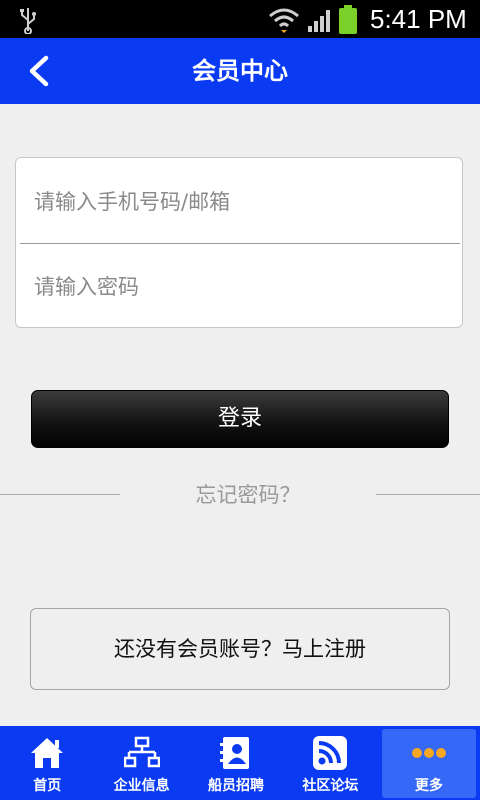 This screenshot has height=800, width=480. What do you see at coordinates (141, 752) in the screenshot?
I see `org-chart-icon` at bounding box center [141, 752].